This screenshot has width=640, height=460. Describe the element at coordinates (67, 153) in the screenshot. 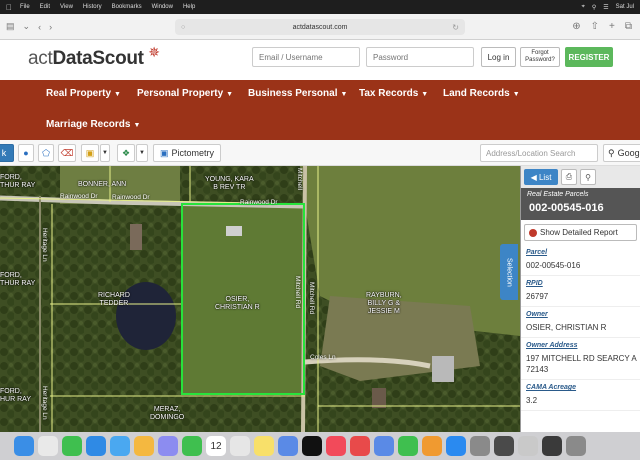

I see `eraser-icon: ⌫` at that location.